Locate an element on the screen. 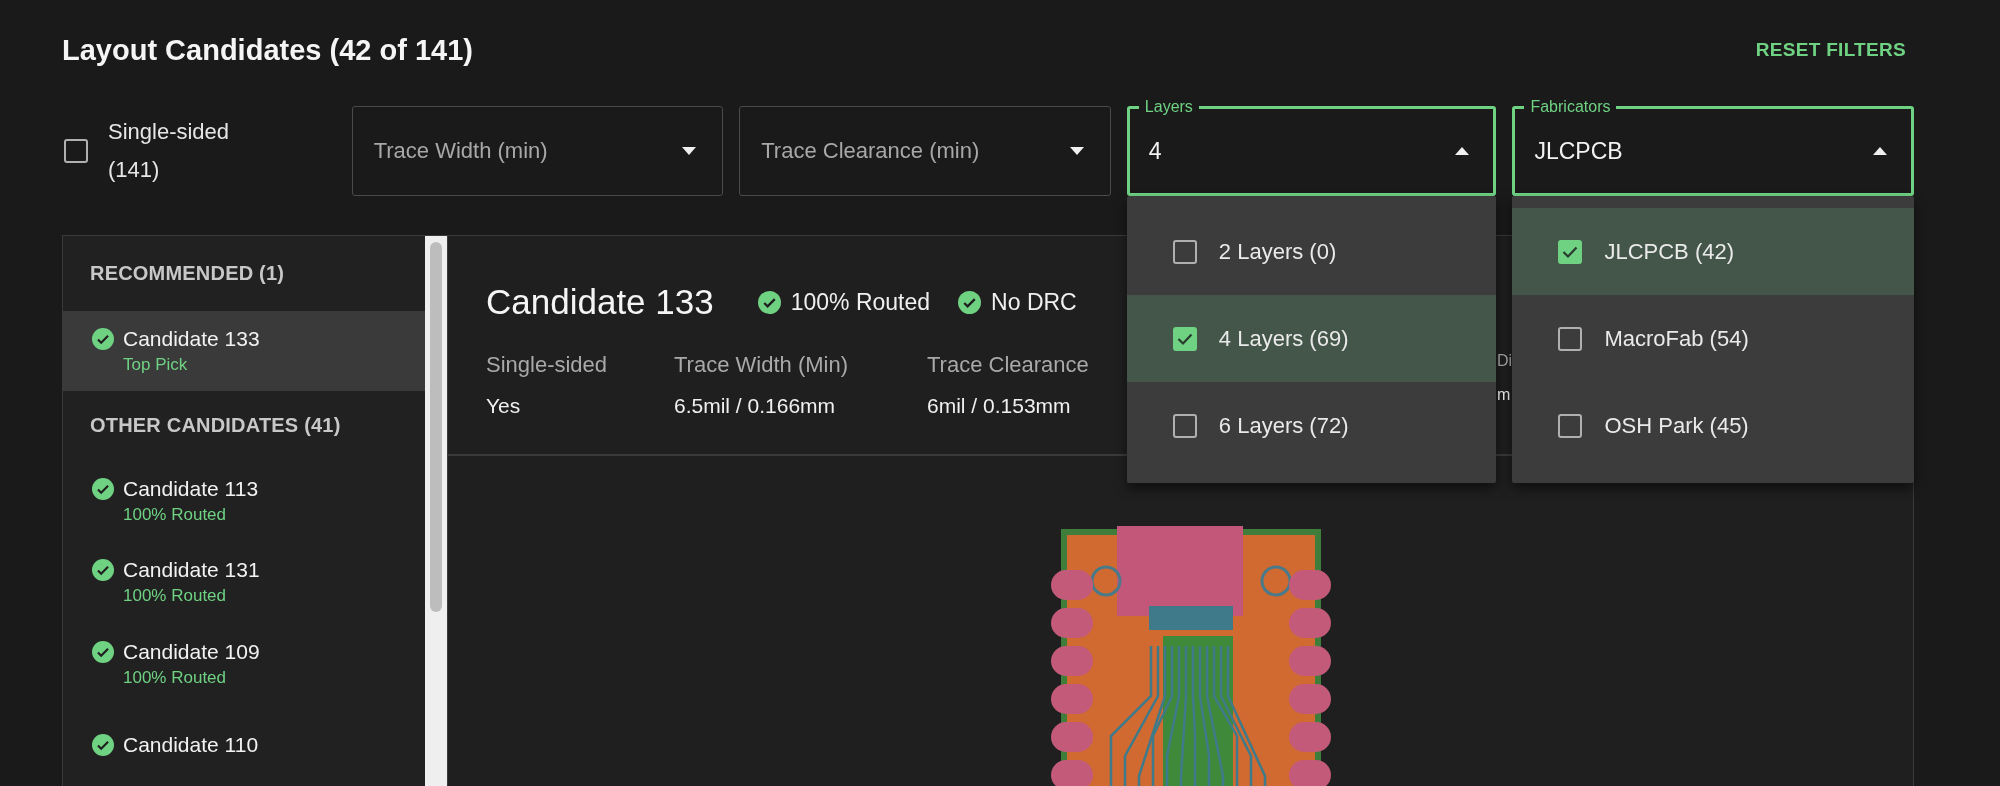 This screenshot has height=786, width=2000. stat-label: Trace Width (Min) is located at coordinates (761, 365).